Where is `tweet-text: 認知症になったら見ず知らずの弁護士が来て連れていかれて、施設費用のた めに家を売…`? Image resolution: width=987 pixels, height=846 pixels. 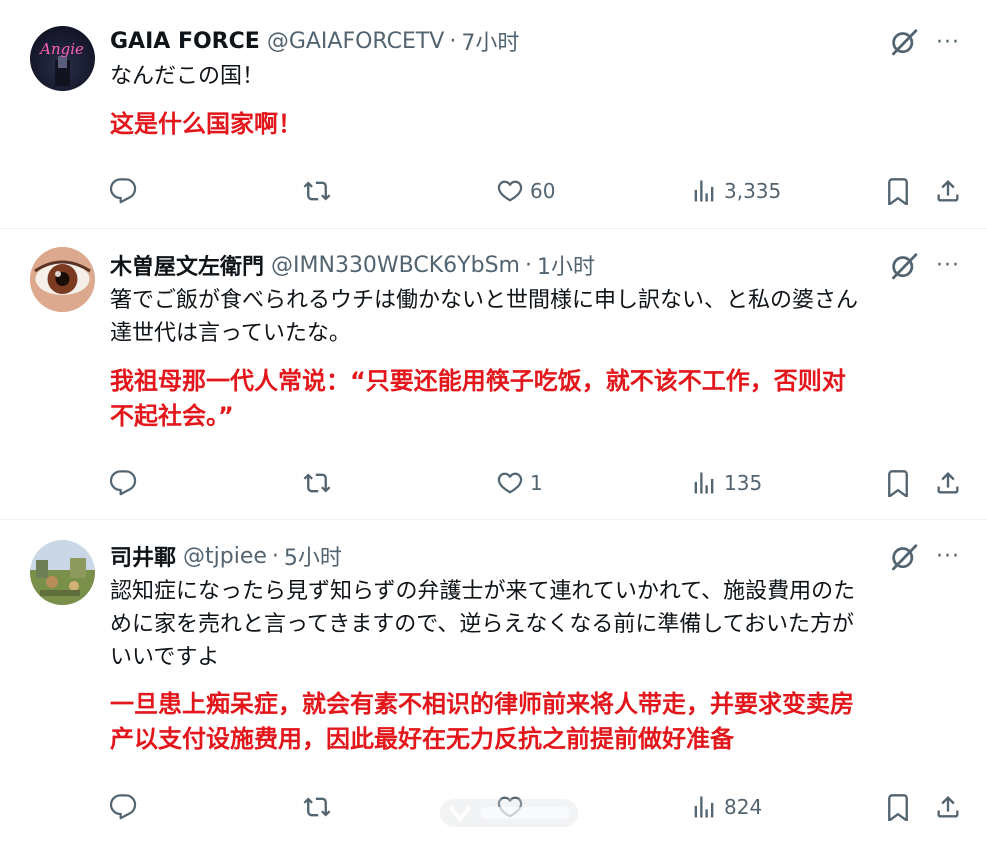
tweet-text: 認知症になったら見ず知らずの弁護士が来て連れていかれて、施設費用のた めに家を売… is located at coordinates (535, 624).